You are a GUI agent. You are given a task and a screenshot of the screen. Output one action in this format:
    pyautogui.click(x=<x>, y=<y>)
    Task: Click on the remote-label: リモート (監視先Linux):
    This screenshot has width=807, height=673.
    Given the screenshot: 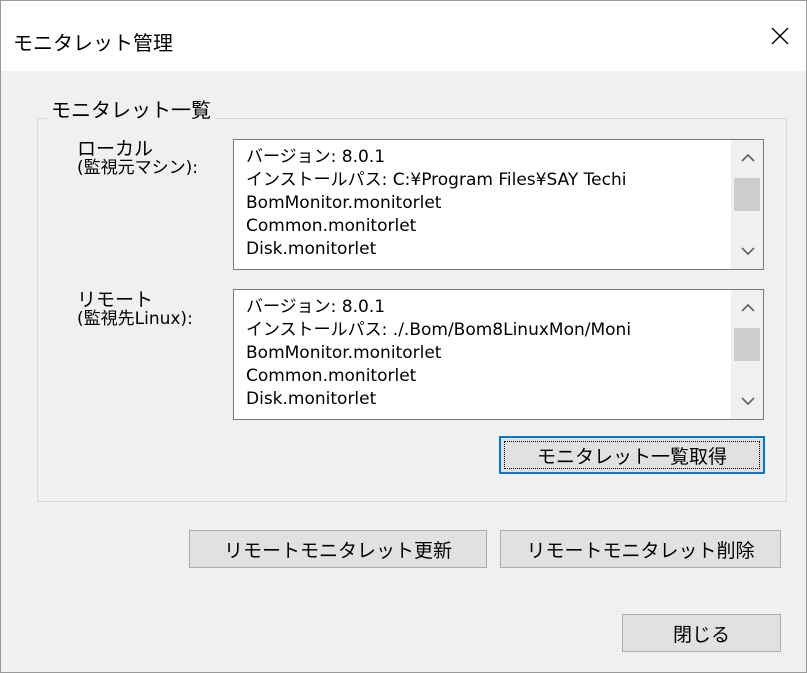 What is the action you would take?
    pyautogui.click(x=135, y=310)
    